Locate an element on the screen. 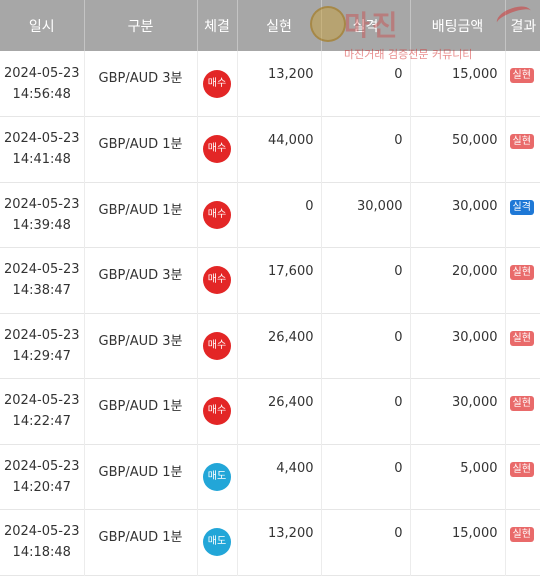 The image size is (540, 576). datetime-cell: 2024-05-23 14:29:47 is located at coordinates (42, 346).